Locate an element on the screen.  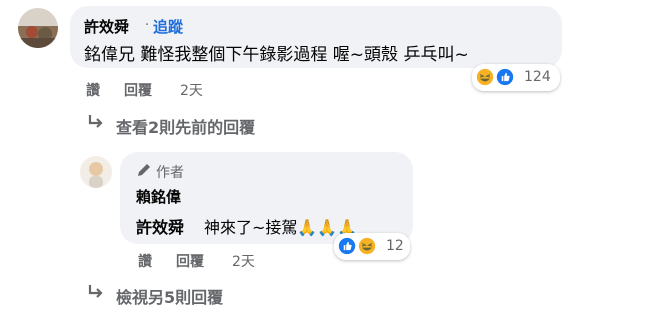
reaction-summary: 12 is located at coordinates (372, 246).